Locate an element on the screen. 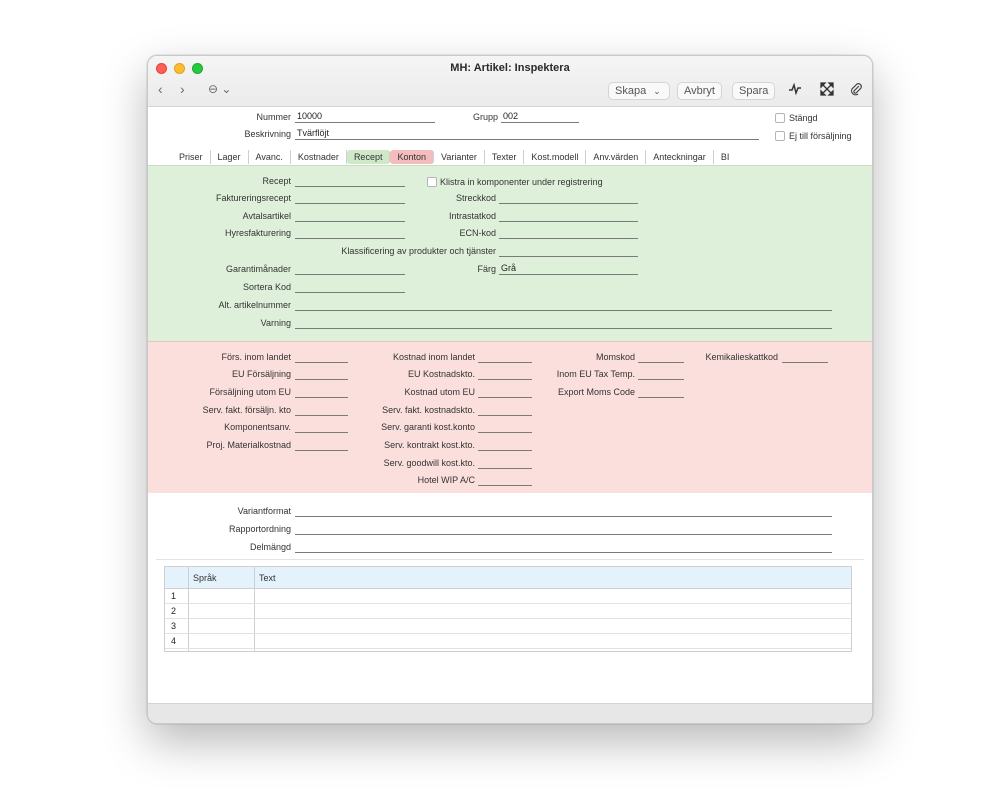 Image resolution: width=1000 pixels, height=800 pixels. status-bar is located at coordinates (510, 713).